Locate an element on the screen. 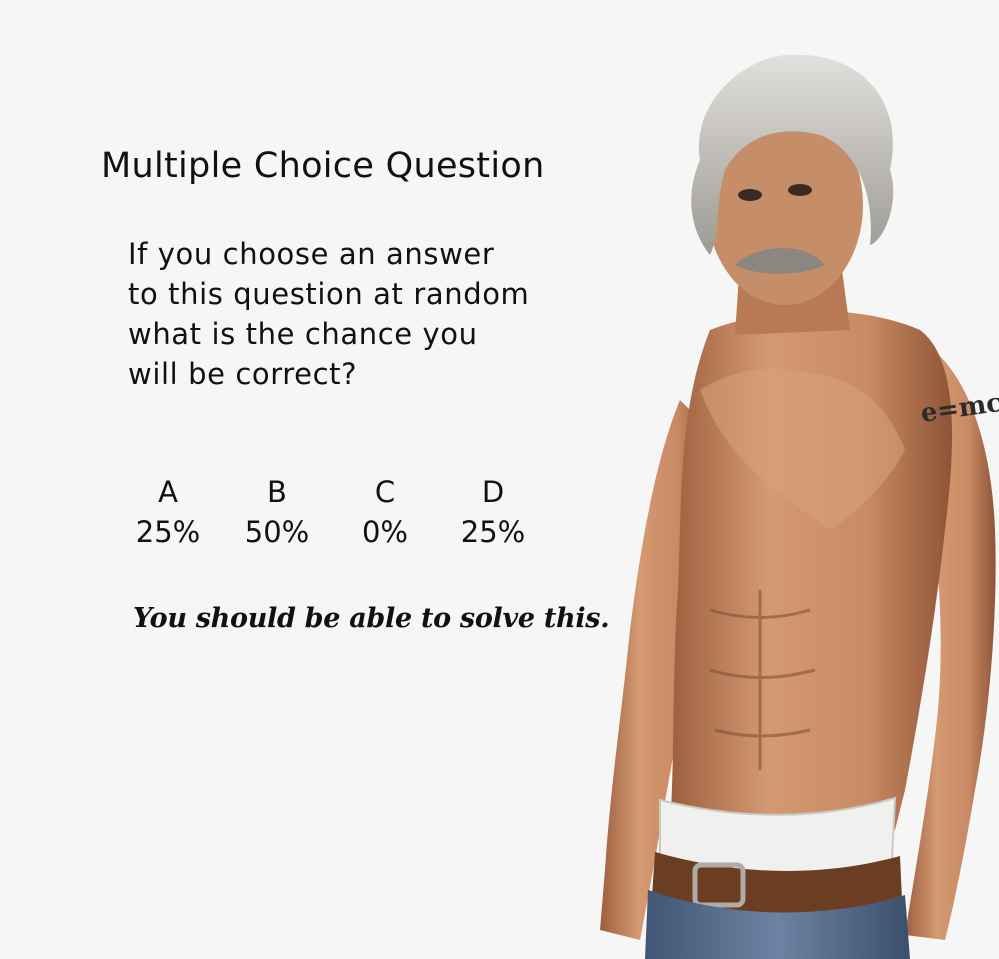  option-value: 0% is located at coordinates (384, 532).